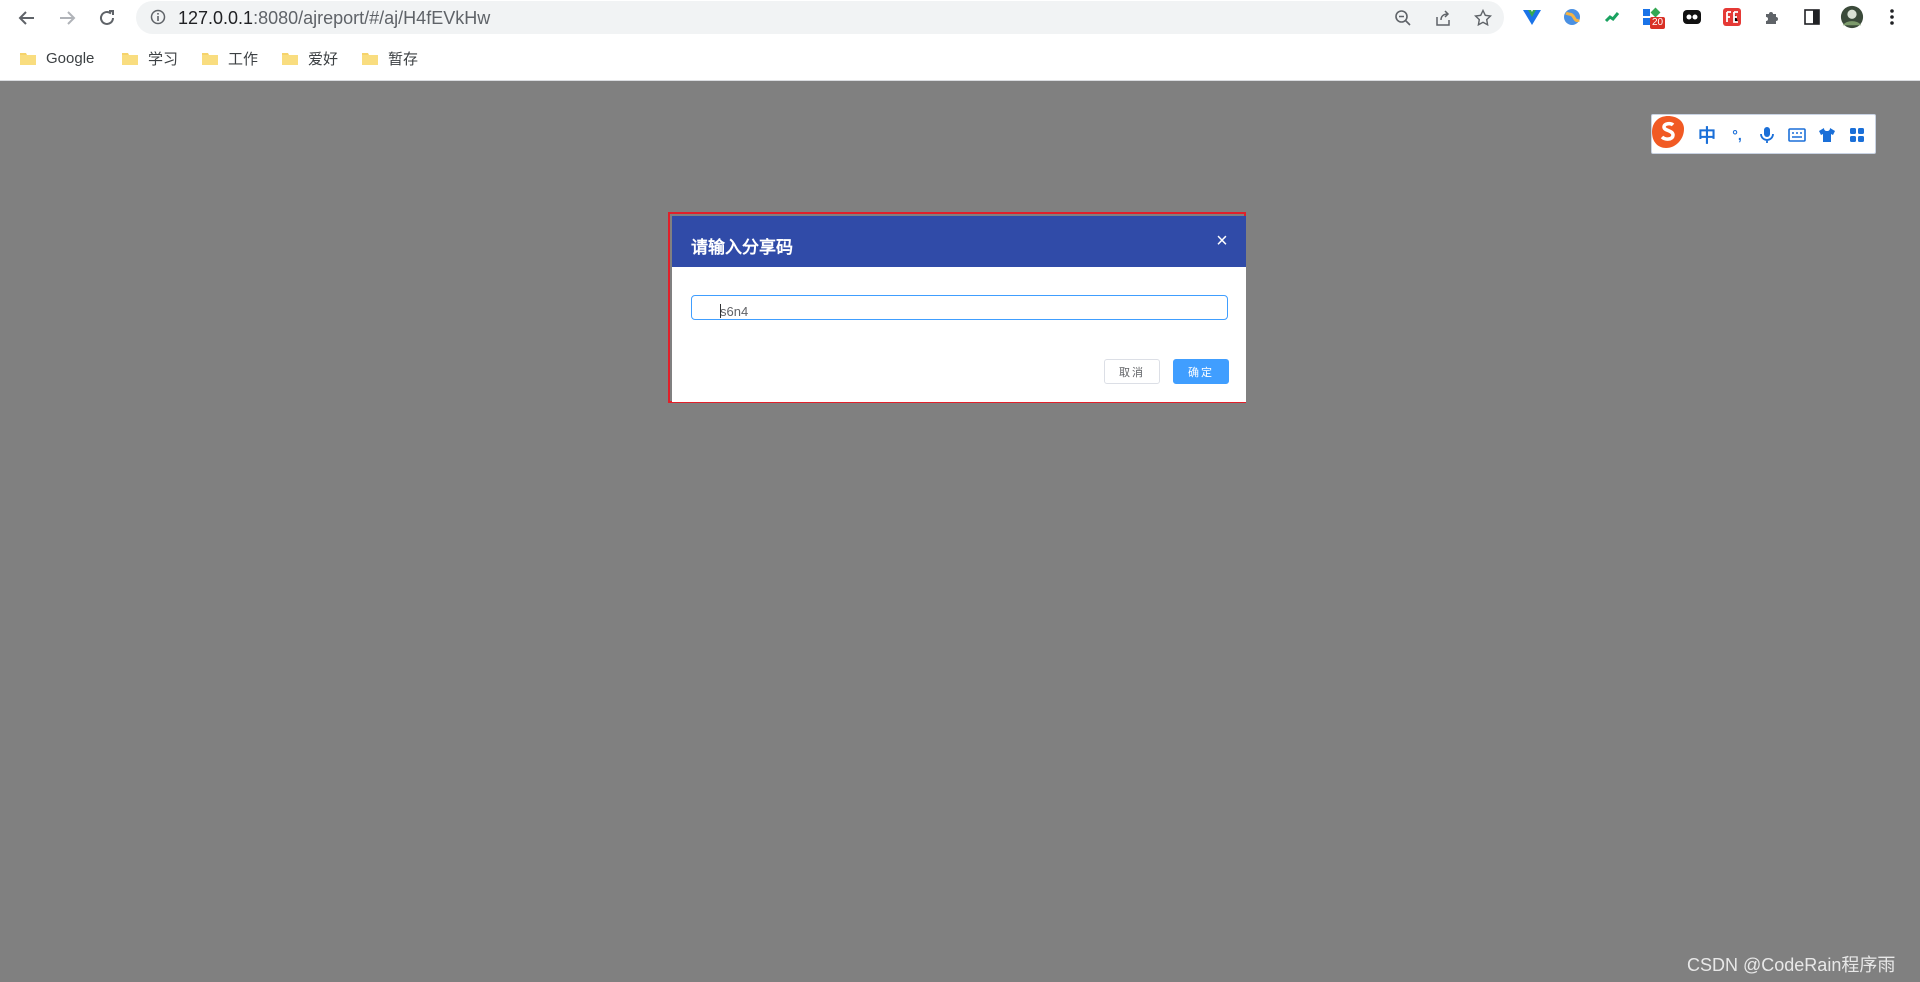 The image size is (1920, 982). Describe the element at coordinates (1132, 371) in the screenshot. I see `cancel-button: 取消` at that location.